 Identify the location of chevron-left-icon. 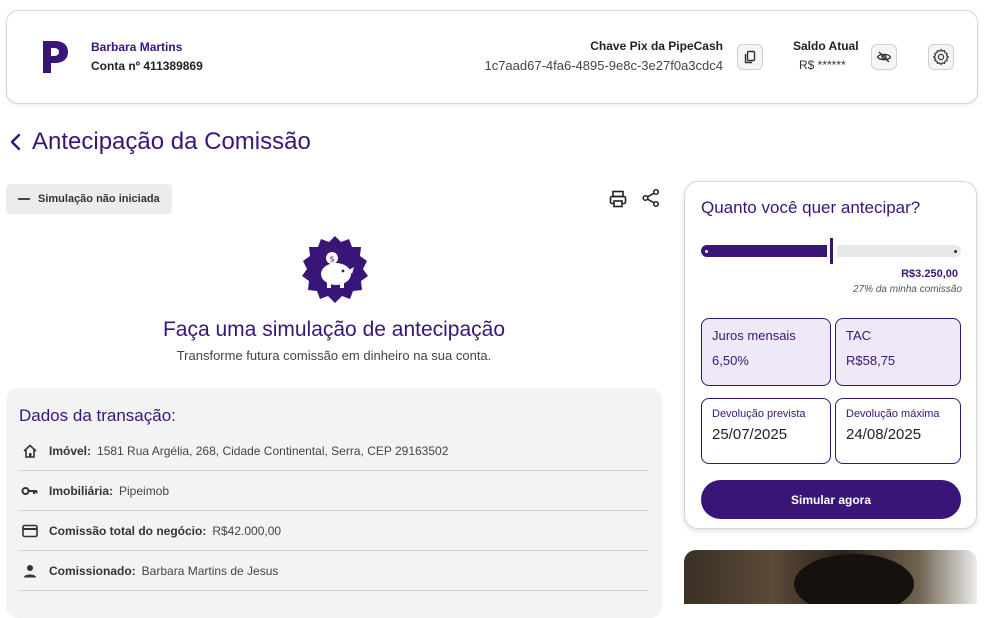
(15, 142).